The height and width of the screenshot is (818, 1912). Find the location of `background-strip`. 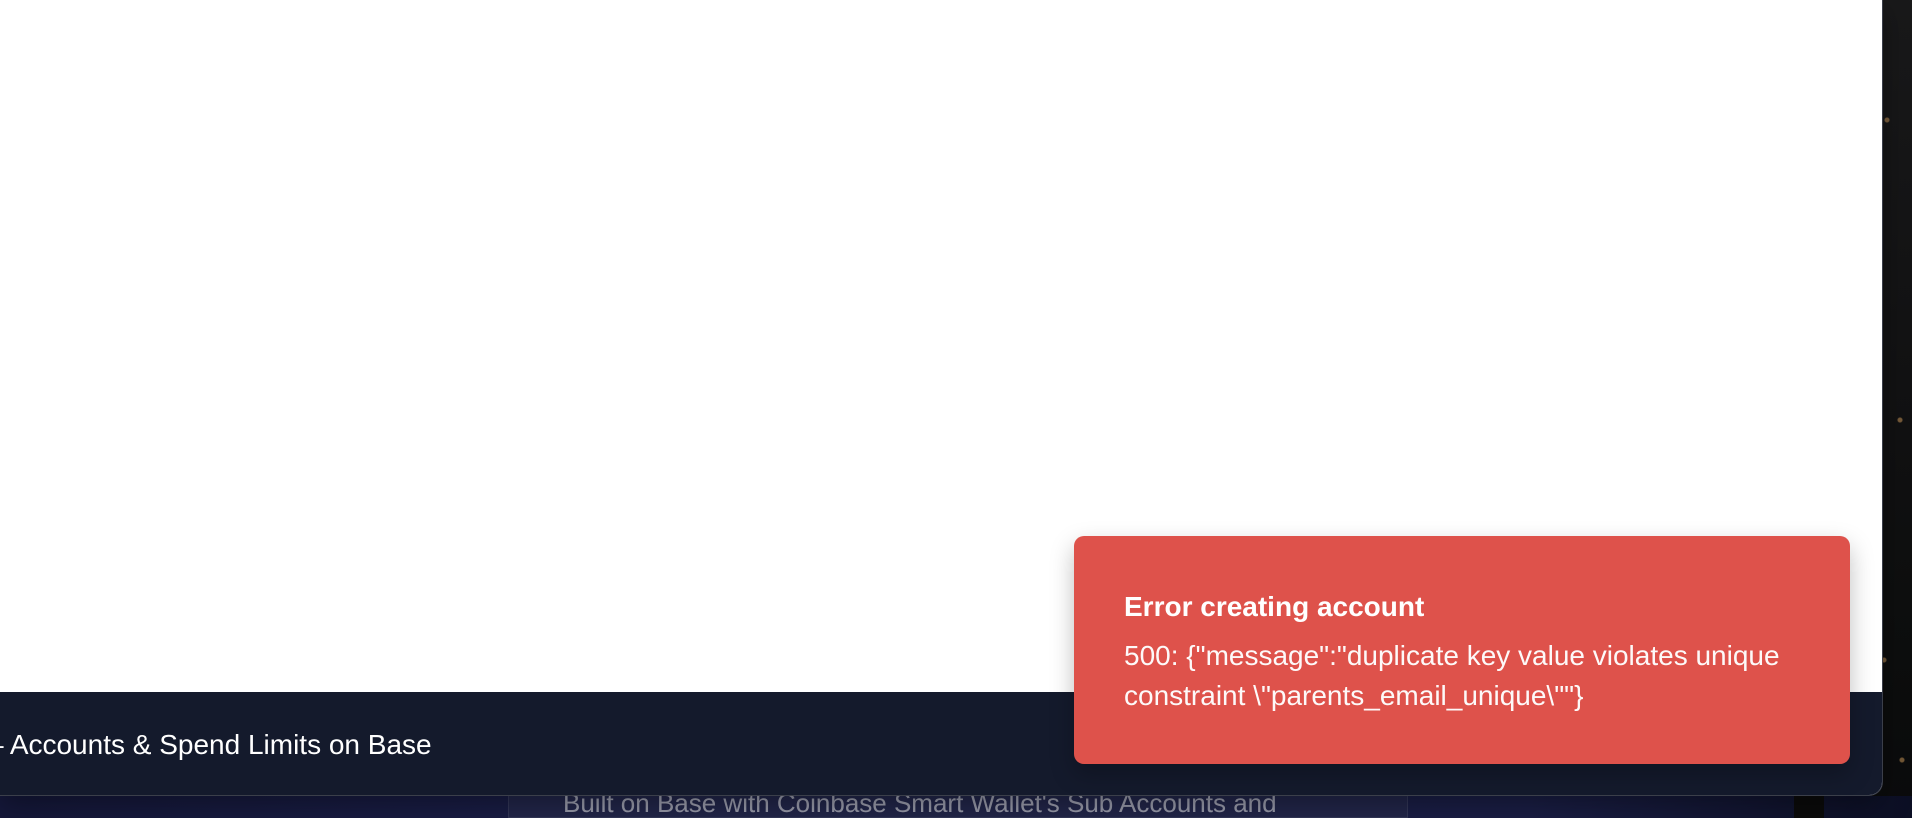

background-strip is located at coordinates (1809, 807).